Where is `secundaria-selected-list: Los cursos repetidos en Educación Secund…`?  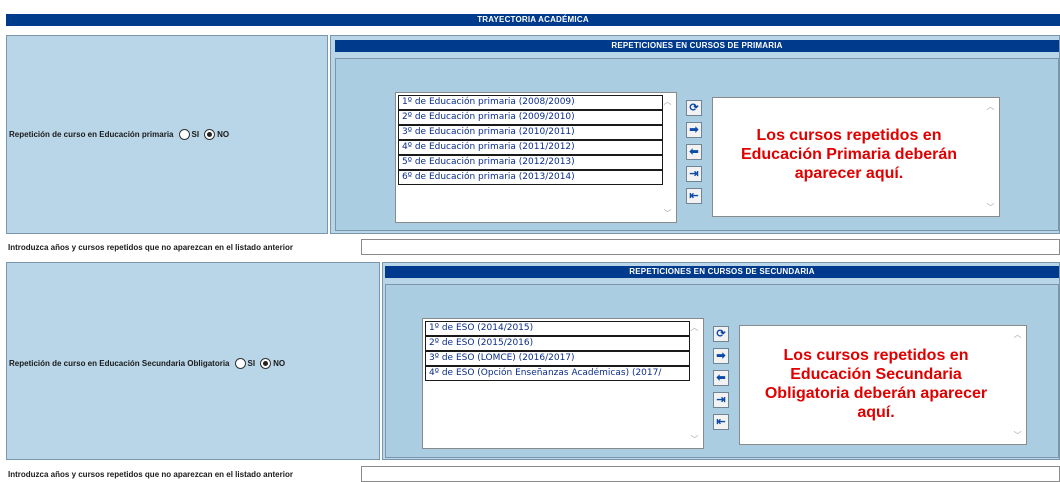 secundaria-selected-list: Los cursos repetidos en Educación Secund… is located at coordinates (883, 385).